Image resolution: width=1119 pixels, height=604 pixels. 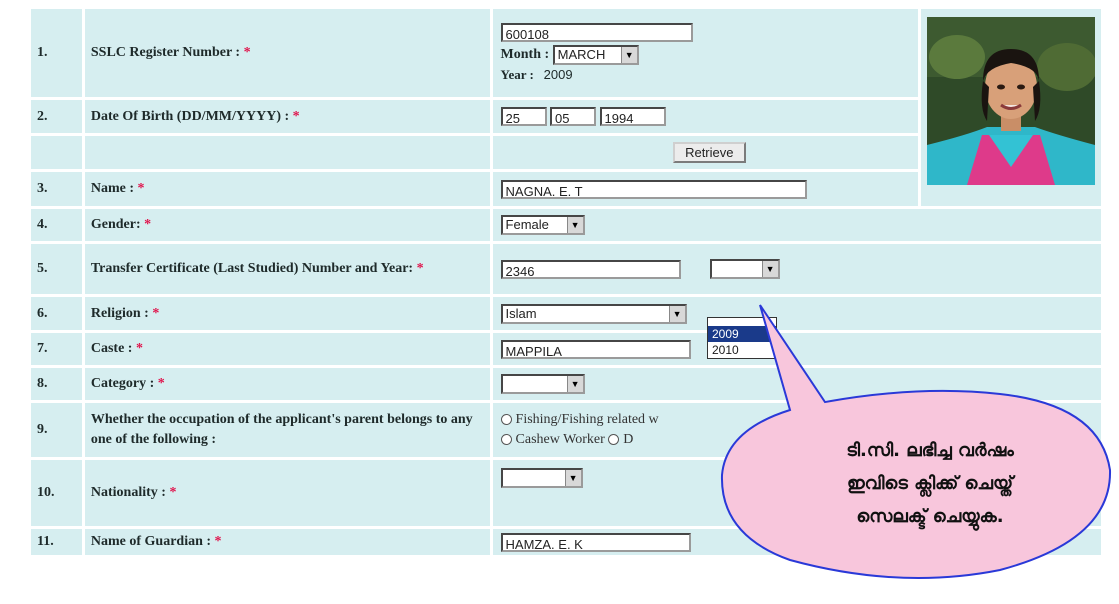 I want to click on callout-line: സെലക്ട് ചെയ്യുക., so click(x=930, y=516).